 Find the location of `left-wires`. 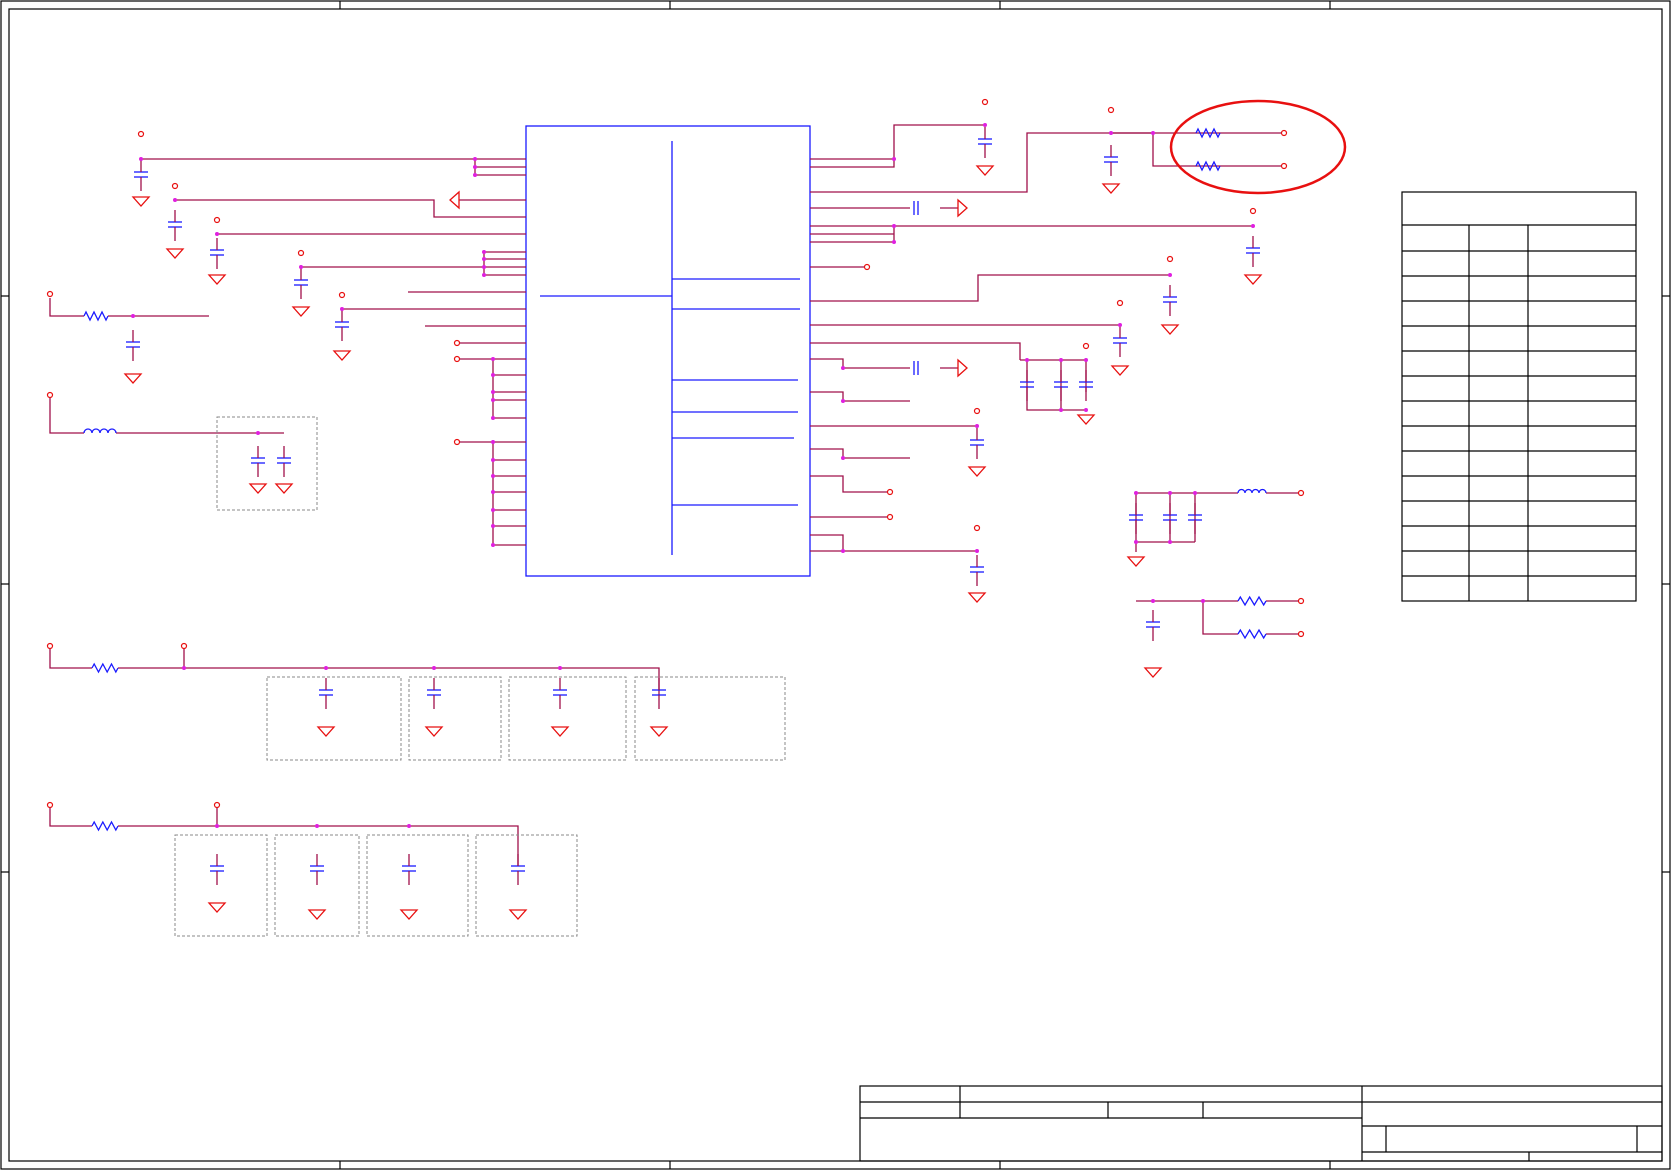

left-wires is located at coordinates (333, 352).